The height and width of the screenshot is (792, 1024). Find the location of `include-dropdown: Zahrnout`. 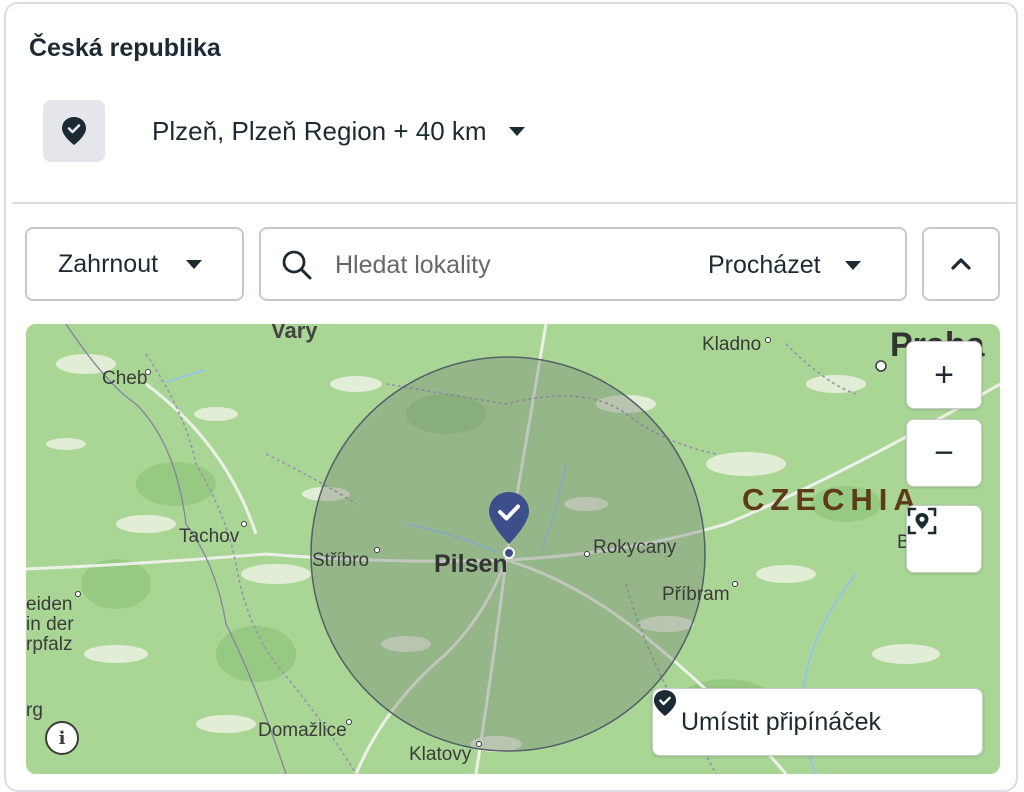

include-dropdown: Zahrnout is located at coordinates (134, 264).